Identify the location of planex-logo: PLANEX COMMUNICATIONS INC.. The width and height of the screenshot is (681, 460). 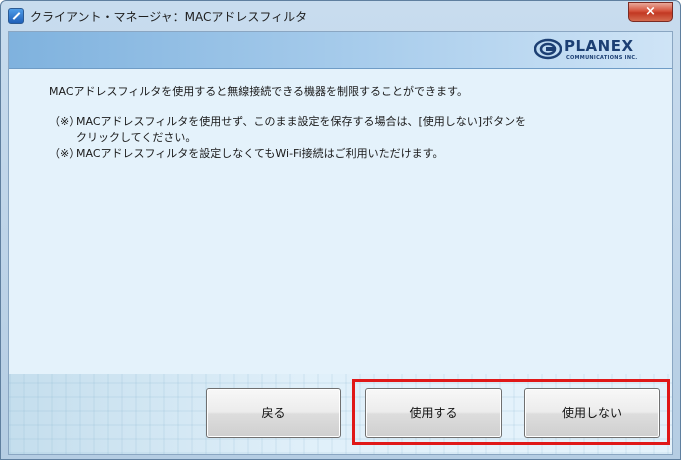
(598, 50).